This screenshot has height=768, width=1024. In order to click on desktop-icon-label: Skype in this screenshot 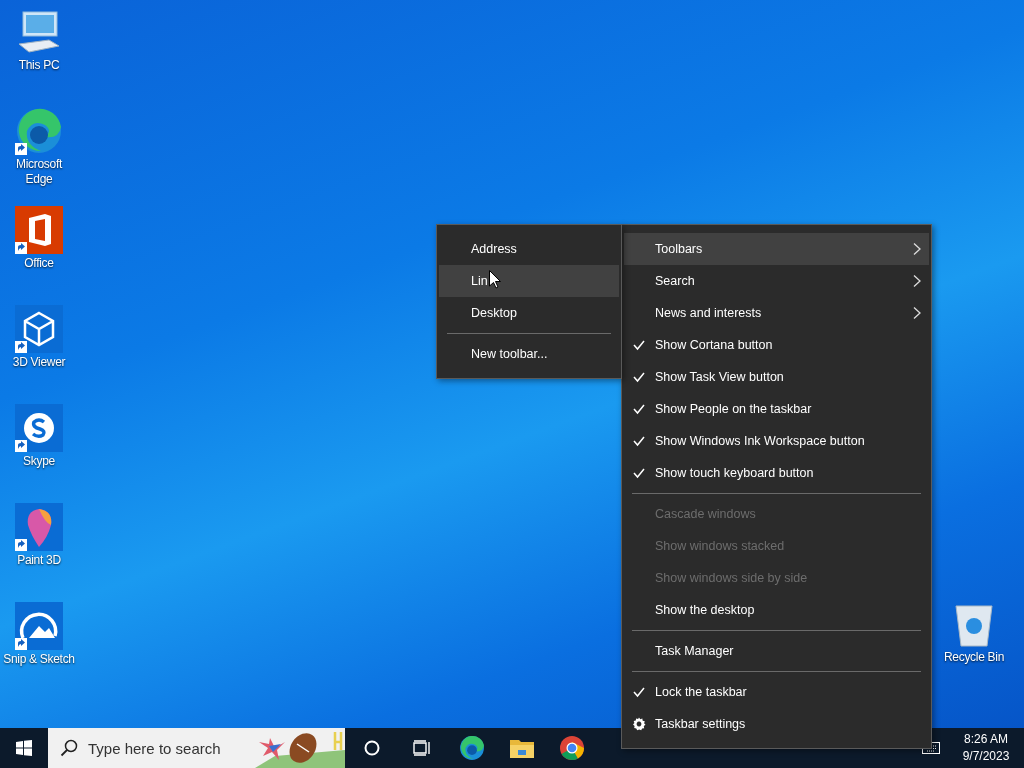, I will do `click(39, 461)`.